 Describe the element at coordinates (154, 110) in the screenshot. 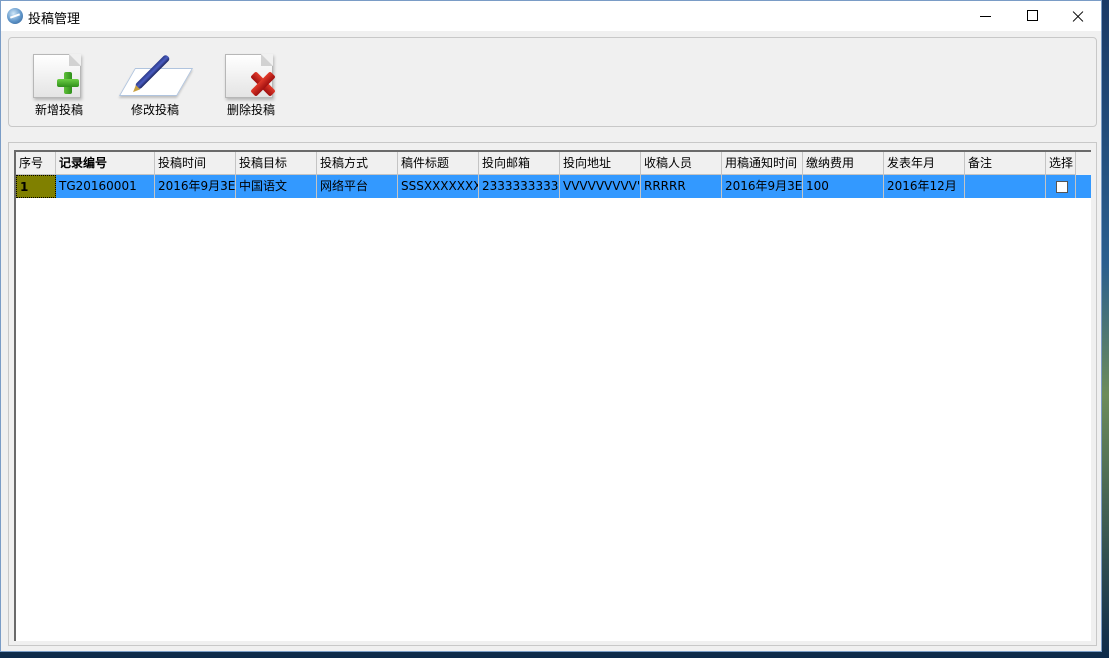

I see `edit-submission-label: 修改投稿` at that location.